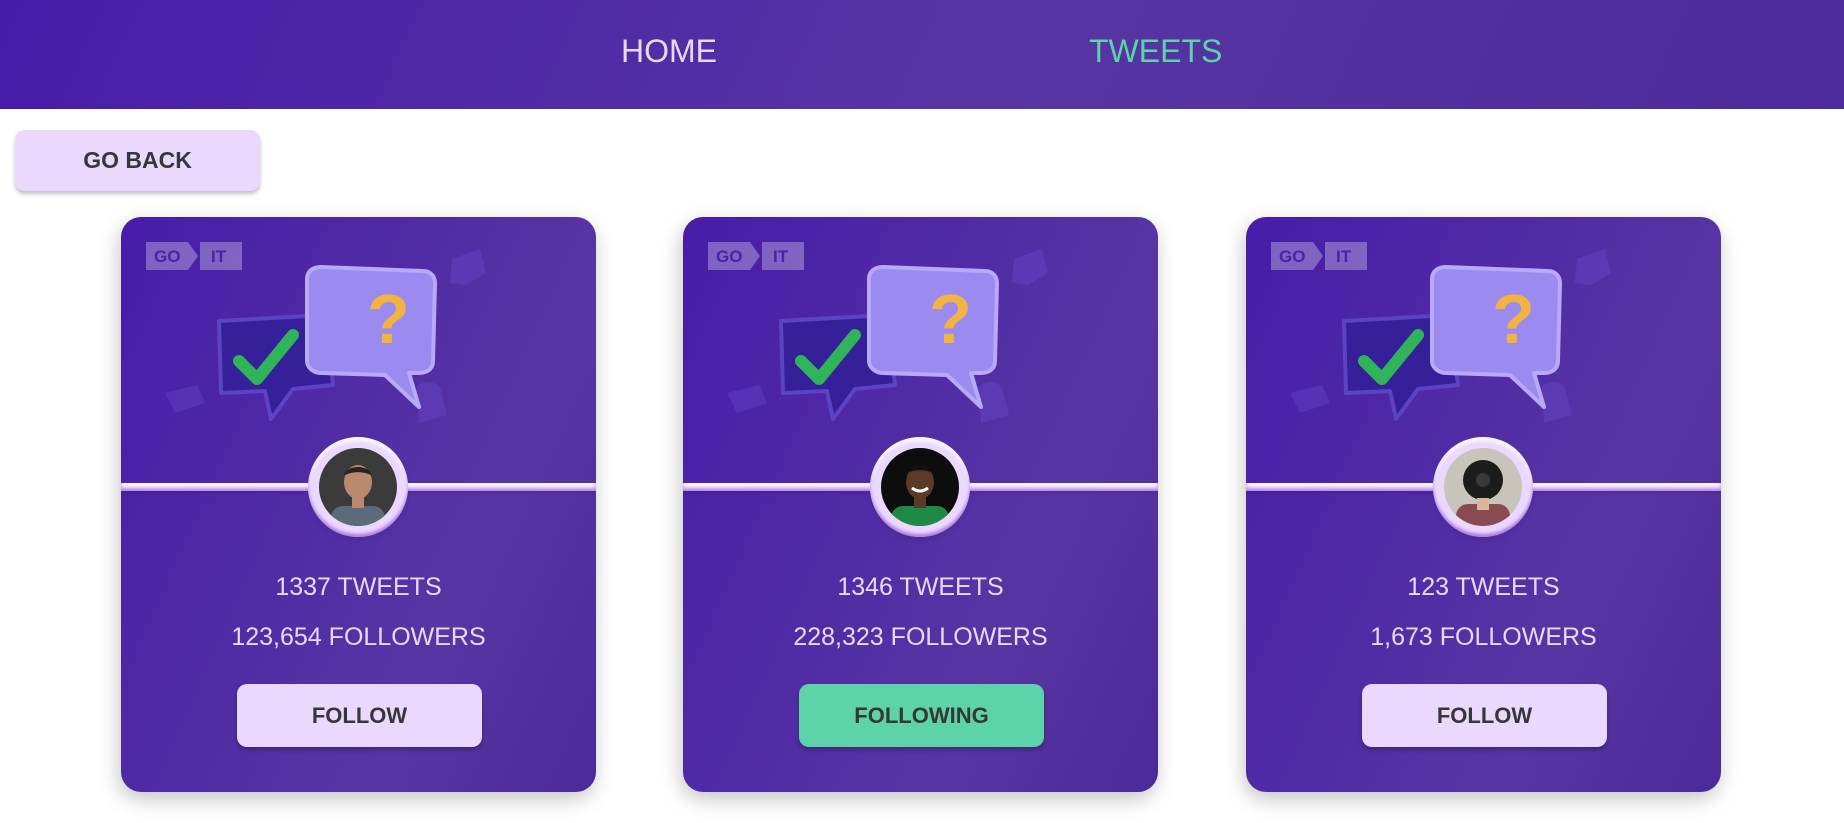 This screenshot has width=1844, height=823. Describe the element at coordinates (137, 160) in the screenshot. I see `go-back-button: GO BACK` at that location.